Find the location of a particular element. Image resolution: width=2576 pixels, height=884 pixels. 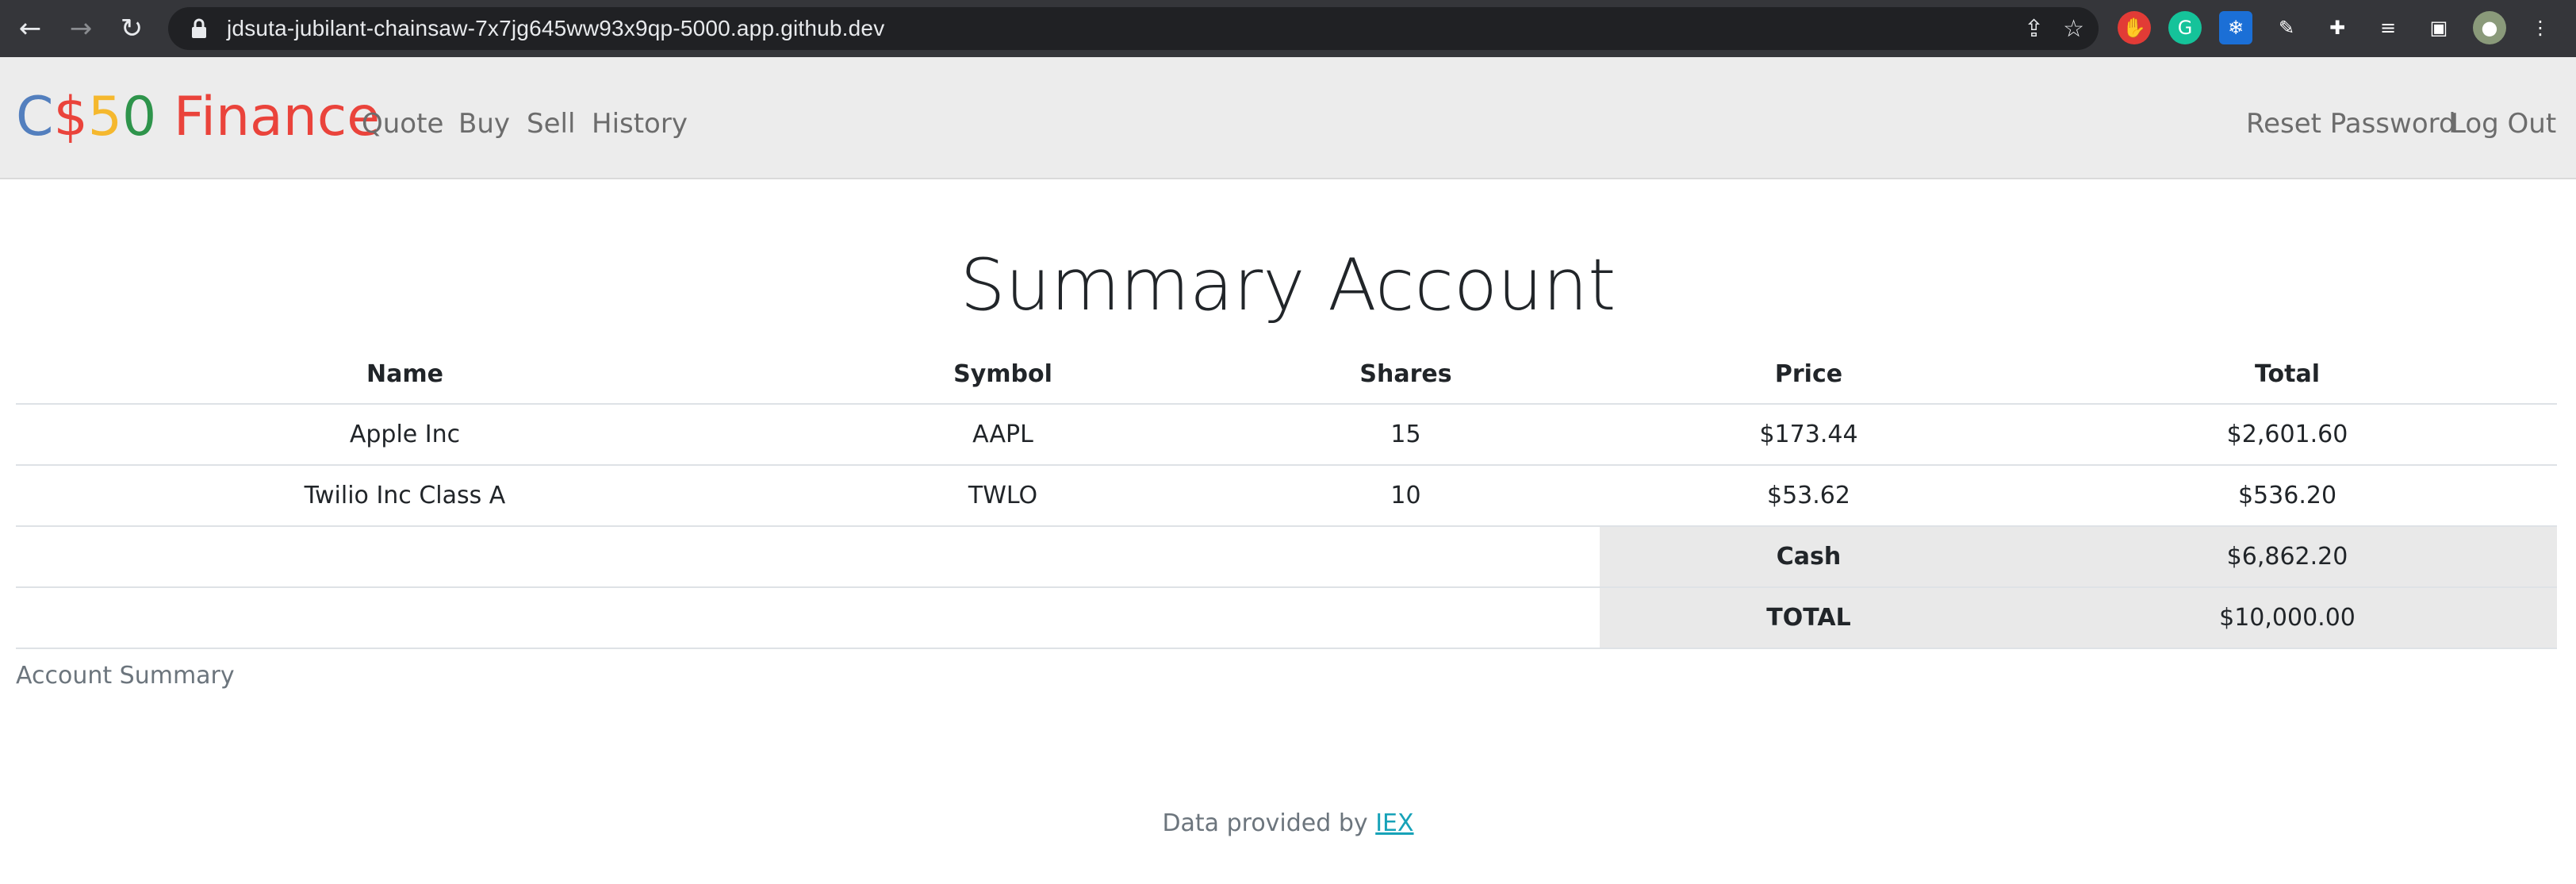

total-label: TOTAL is located at coordinates (1809, 617).